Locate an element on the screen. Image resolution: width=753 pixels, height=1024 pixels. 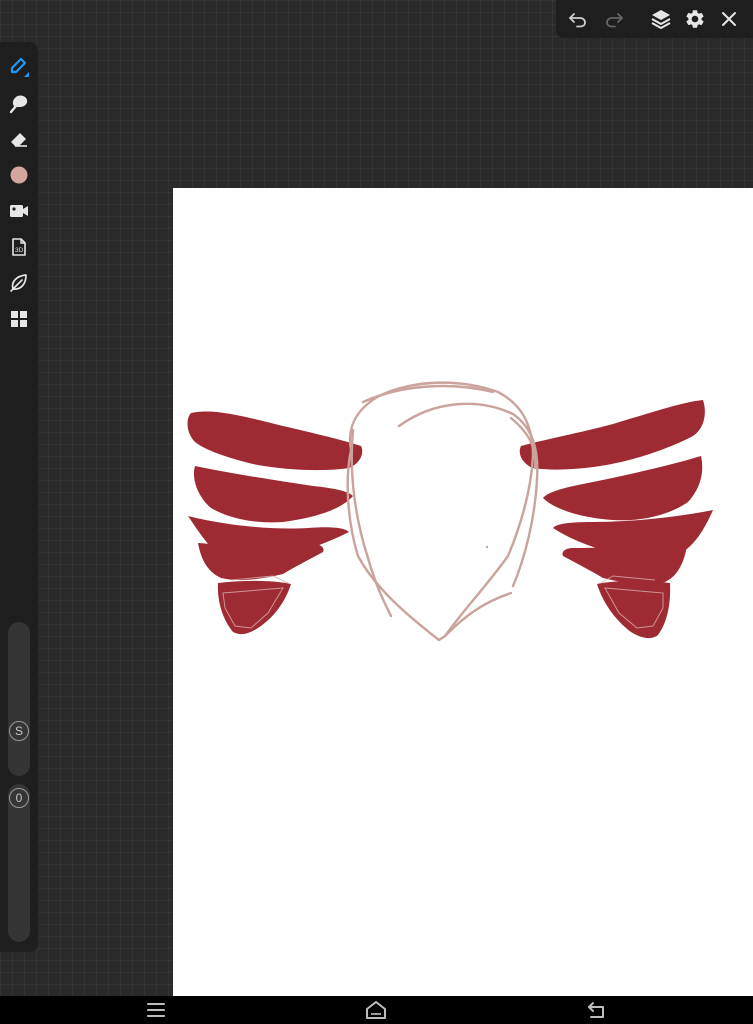
layers-button is located at coordinates (661, 19).